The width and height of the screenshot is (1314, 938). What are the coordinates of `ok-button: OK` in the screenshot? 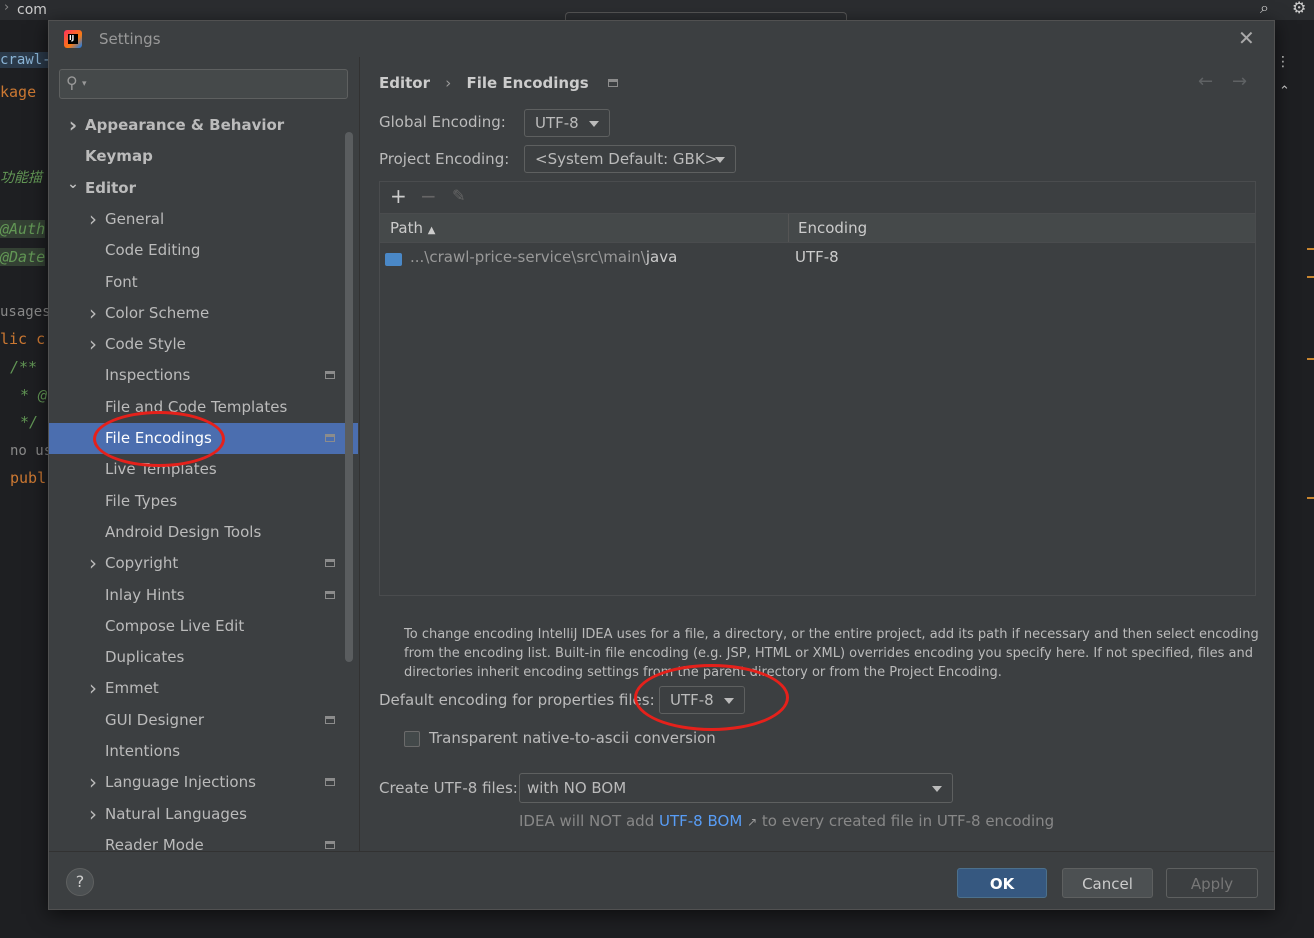 It's located at (1002, 883).